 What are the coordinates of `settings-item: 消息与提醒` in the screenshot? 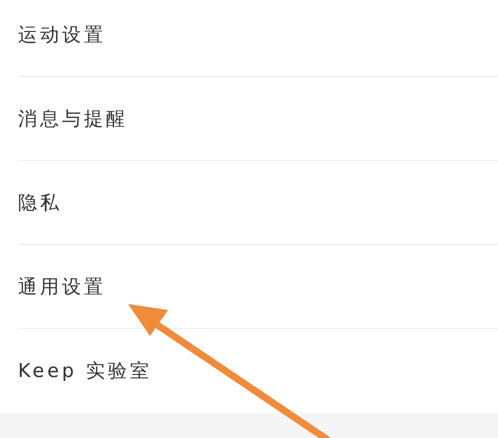 It's located at (73, 119).